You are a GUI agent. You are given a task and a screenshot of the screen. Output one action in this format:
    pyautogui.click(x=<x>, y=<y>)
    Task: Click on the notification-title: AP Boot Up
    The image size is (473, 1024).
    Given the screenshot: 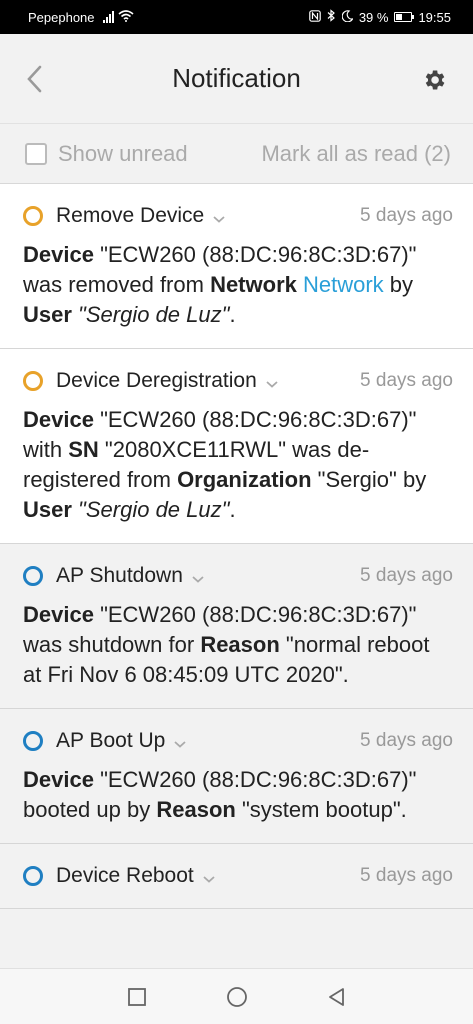 What is the action you would take?
    pyautogui.click(x=111, y=740)
    